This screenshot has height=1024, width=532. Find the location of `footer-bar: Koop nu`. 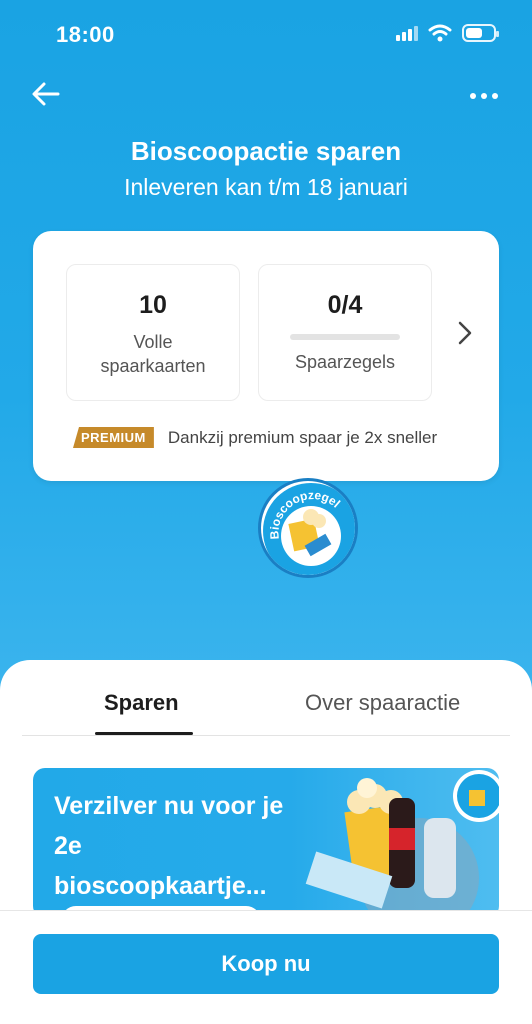

footer-bar: Koop nu is located at coordinates (266, 967).